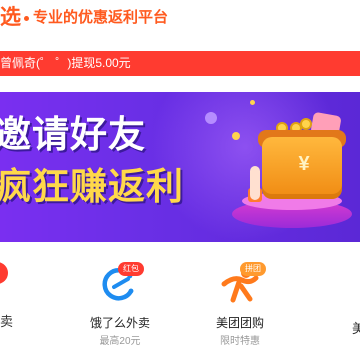  I want to click on nav-item-label: 饿了么外卖, so click(119, 323).